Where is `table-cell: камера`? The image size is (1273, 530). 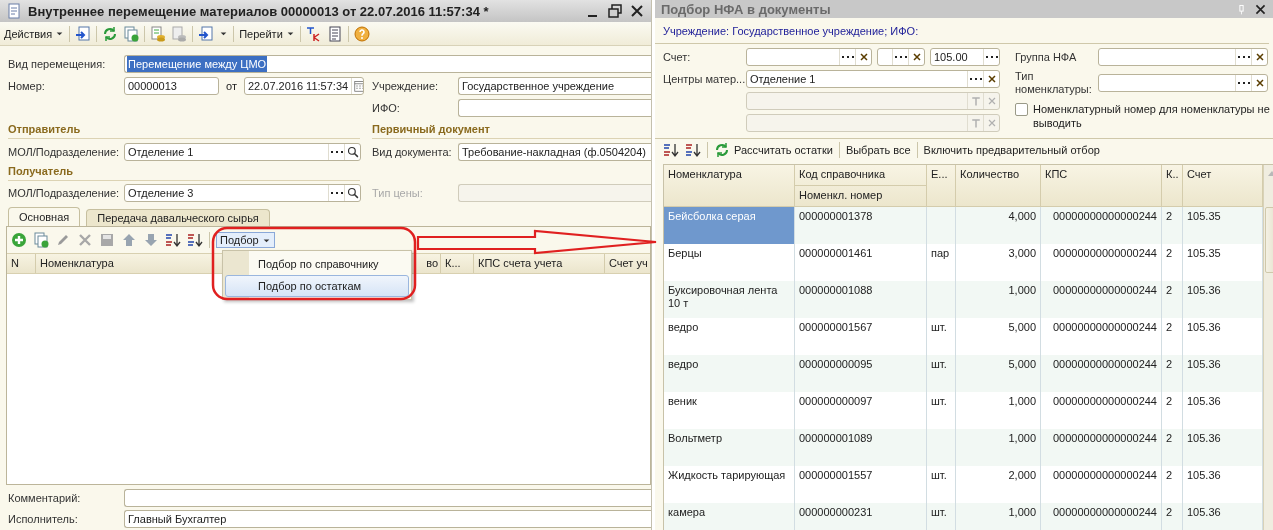
table-cell: камера is located at coordinates (729, 516).